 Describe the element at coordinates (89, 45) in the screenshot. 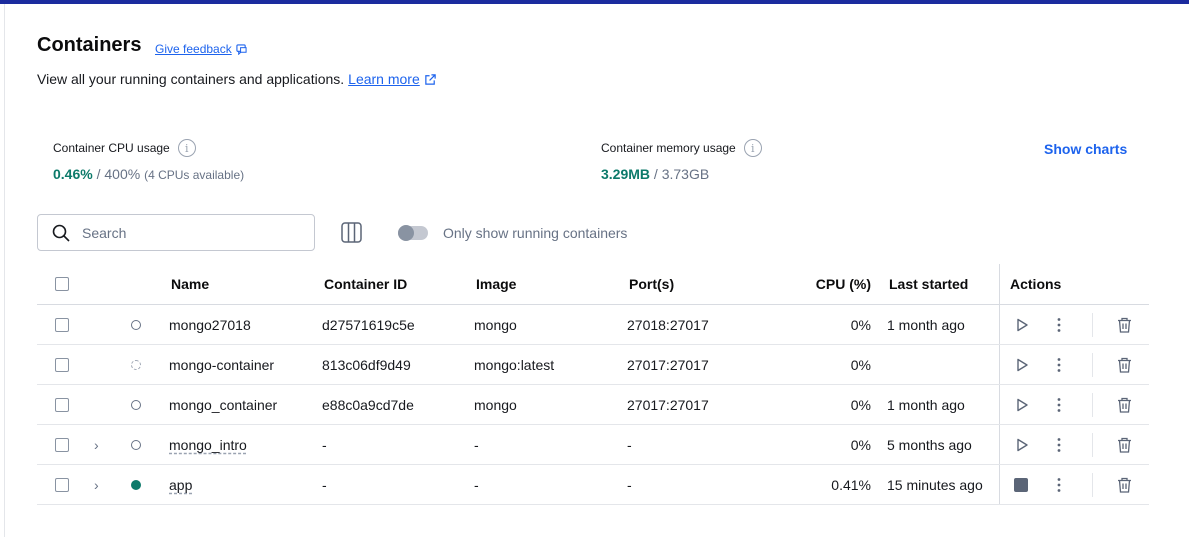

I see `page-title: Containers` at that location.